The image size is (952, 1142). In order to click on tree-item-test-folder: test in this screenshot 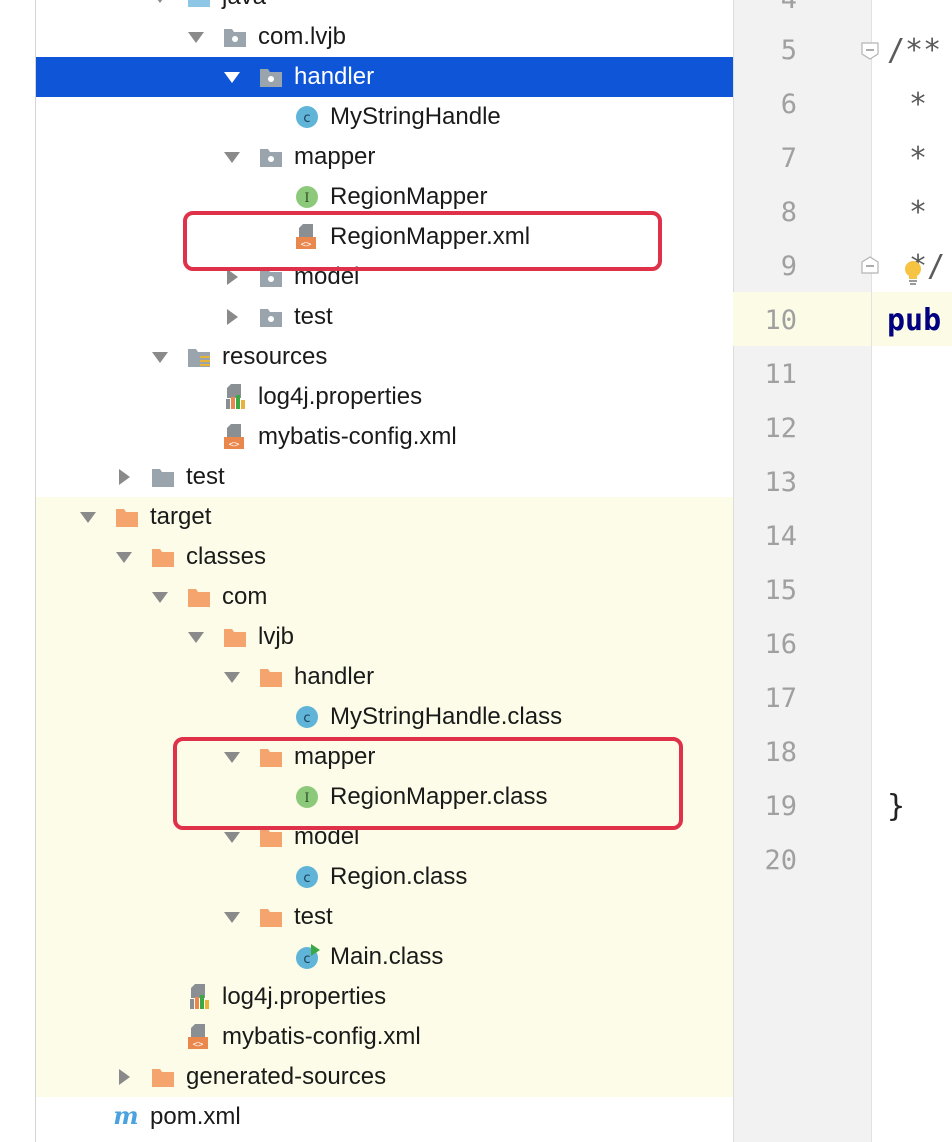, I will do `click(384, 477)`.